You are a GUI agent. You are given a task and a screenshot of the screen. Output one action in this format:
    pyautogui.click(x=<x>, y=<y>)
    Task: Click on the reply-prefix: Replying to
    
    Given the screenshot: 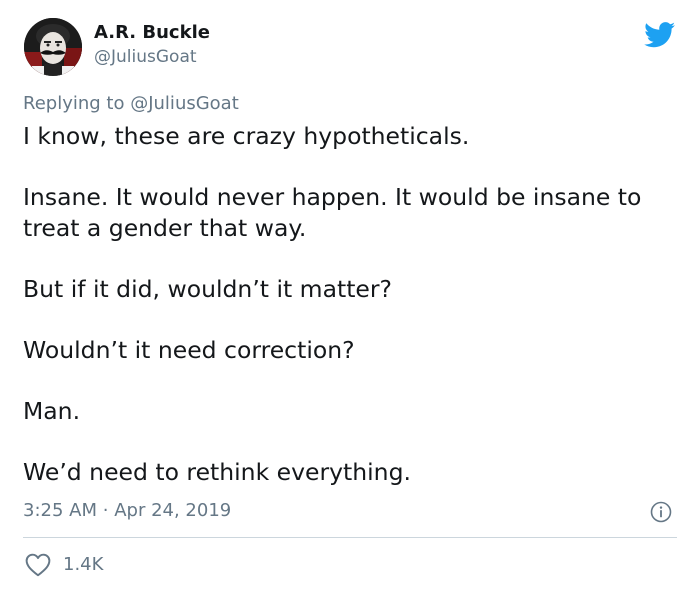 What is the action you would take?
    pyautogui.click(x=74, y=103)
    